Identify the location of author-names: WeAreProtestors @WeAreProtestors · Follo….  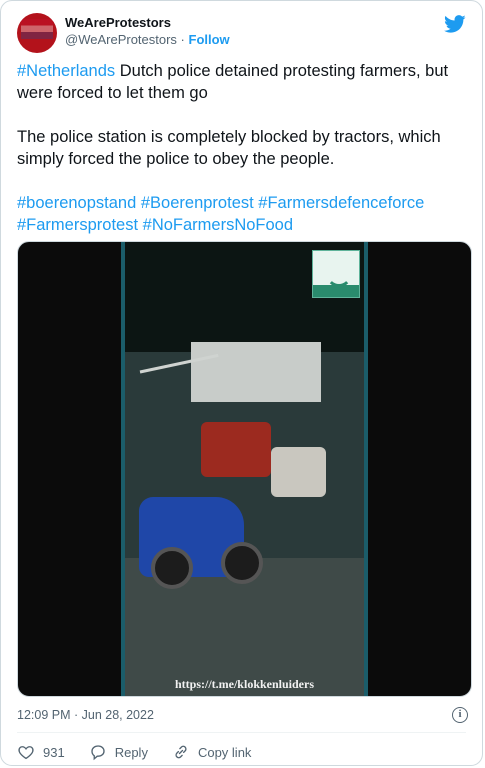
(147, 31).